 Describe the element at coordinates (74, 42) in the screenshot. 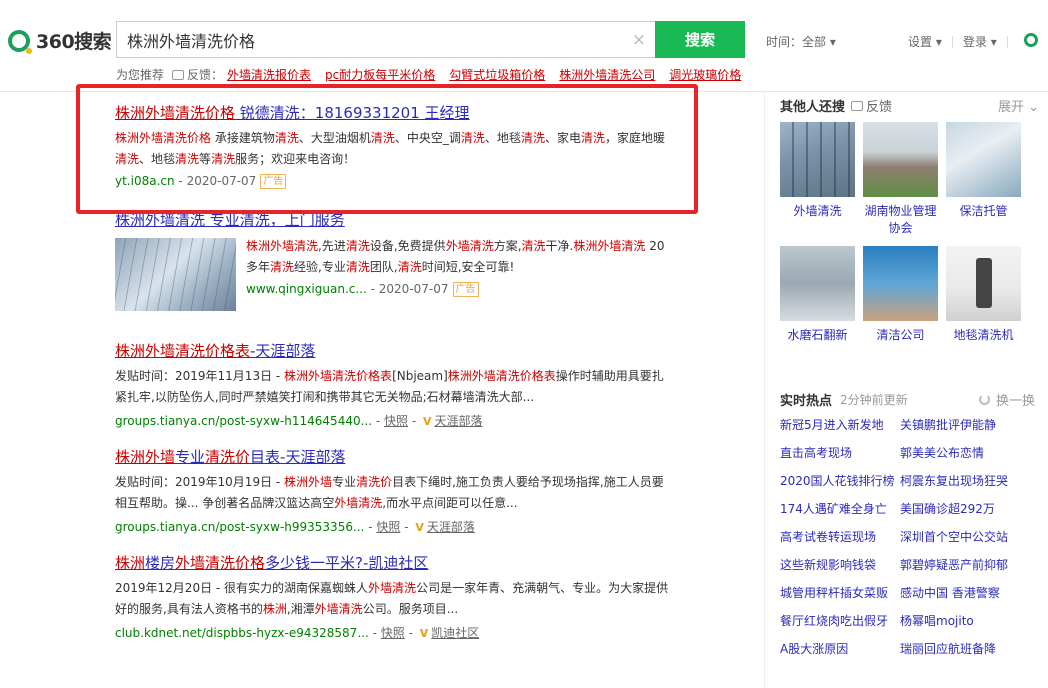

I see `logo-text: 360搜索` at that location.